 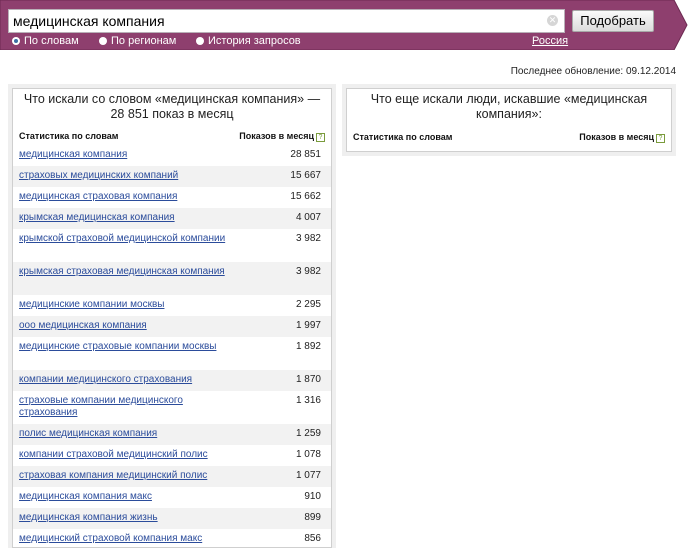 I want to click on impressions-count: 15 667, so click(x=305, y=175).